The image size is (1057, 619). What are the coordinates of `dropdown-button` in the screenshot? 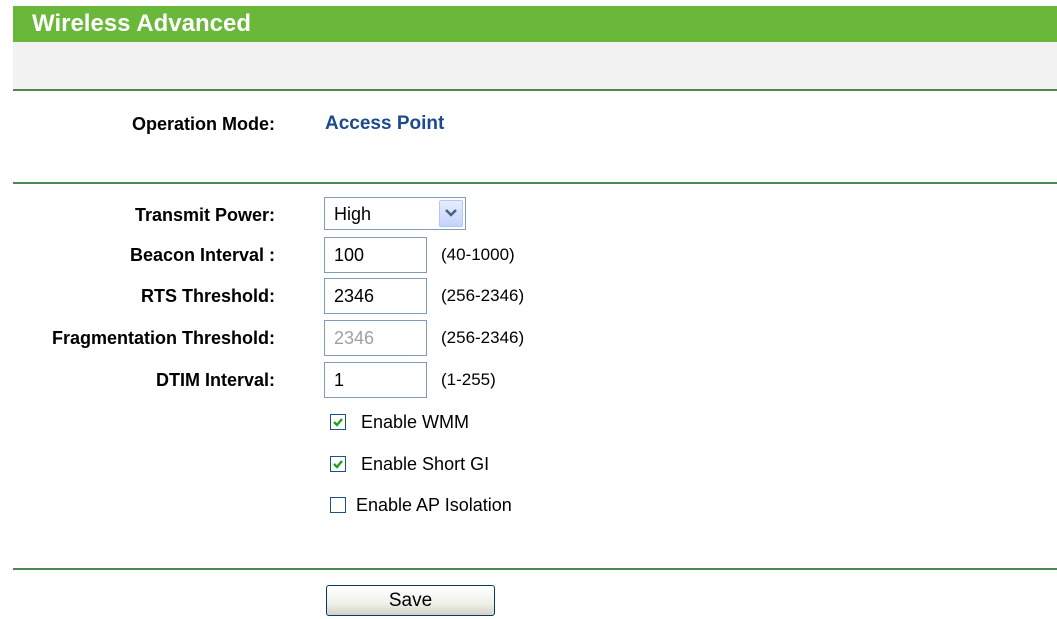 It's located at (451, 213).